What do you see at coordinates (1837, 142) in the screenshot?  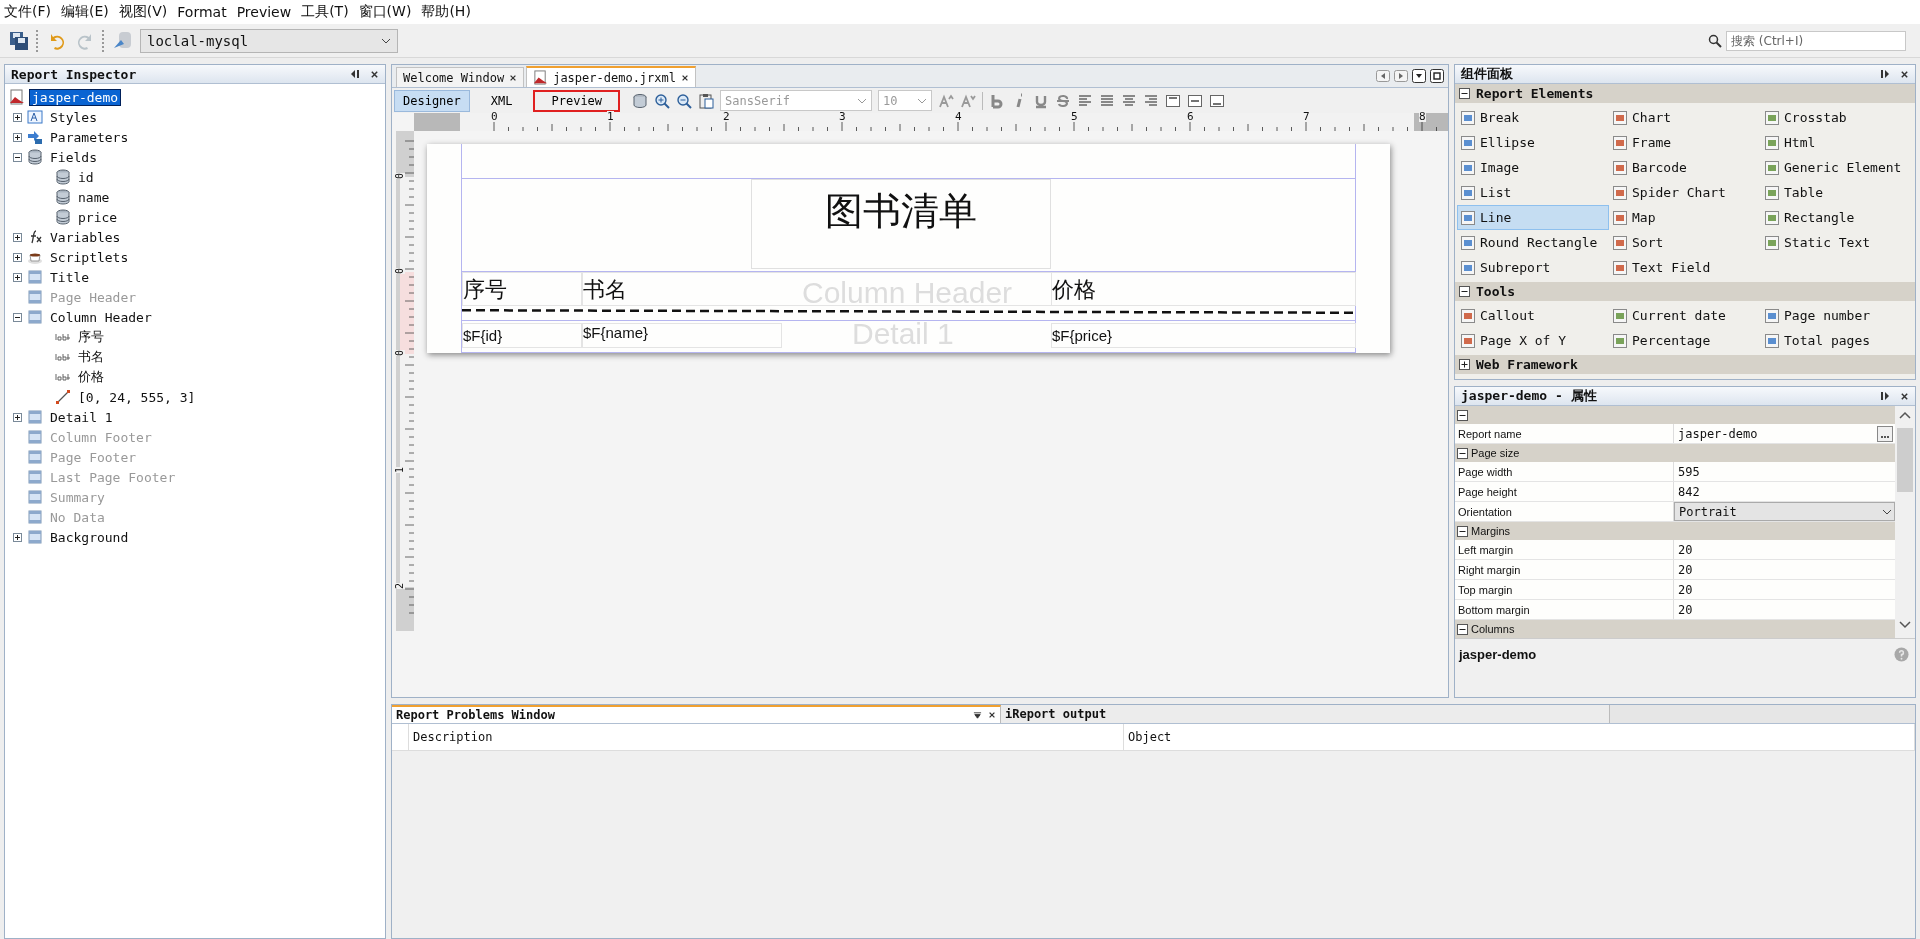 I see `palette-item: Html` at bounding box center [1837, 142].